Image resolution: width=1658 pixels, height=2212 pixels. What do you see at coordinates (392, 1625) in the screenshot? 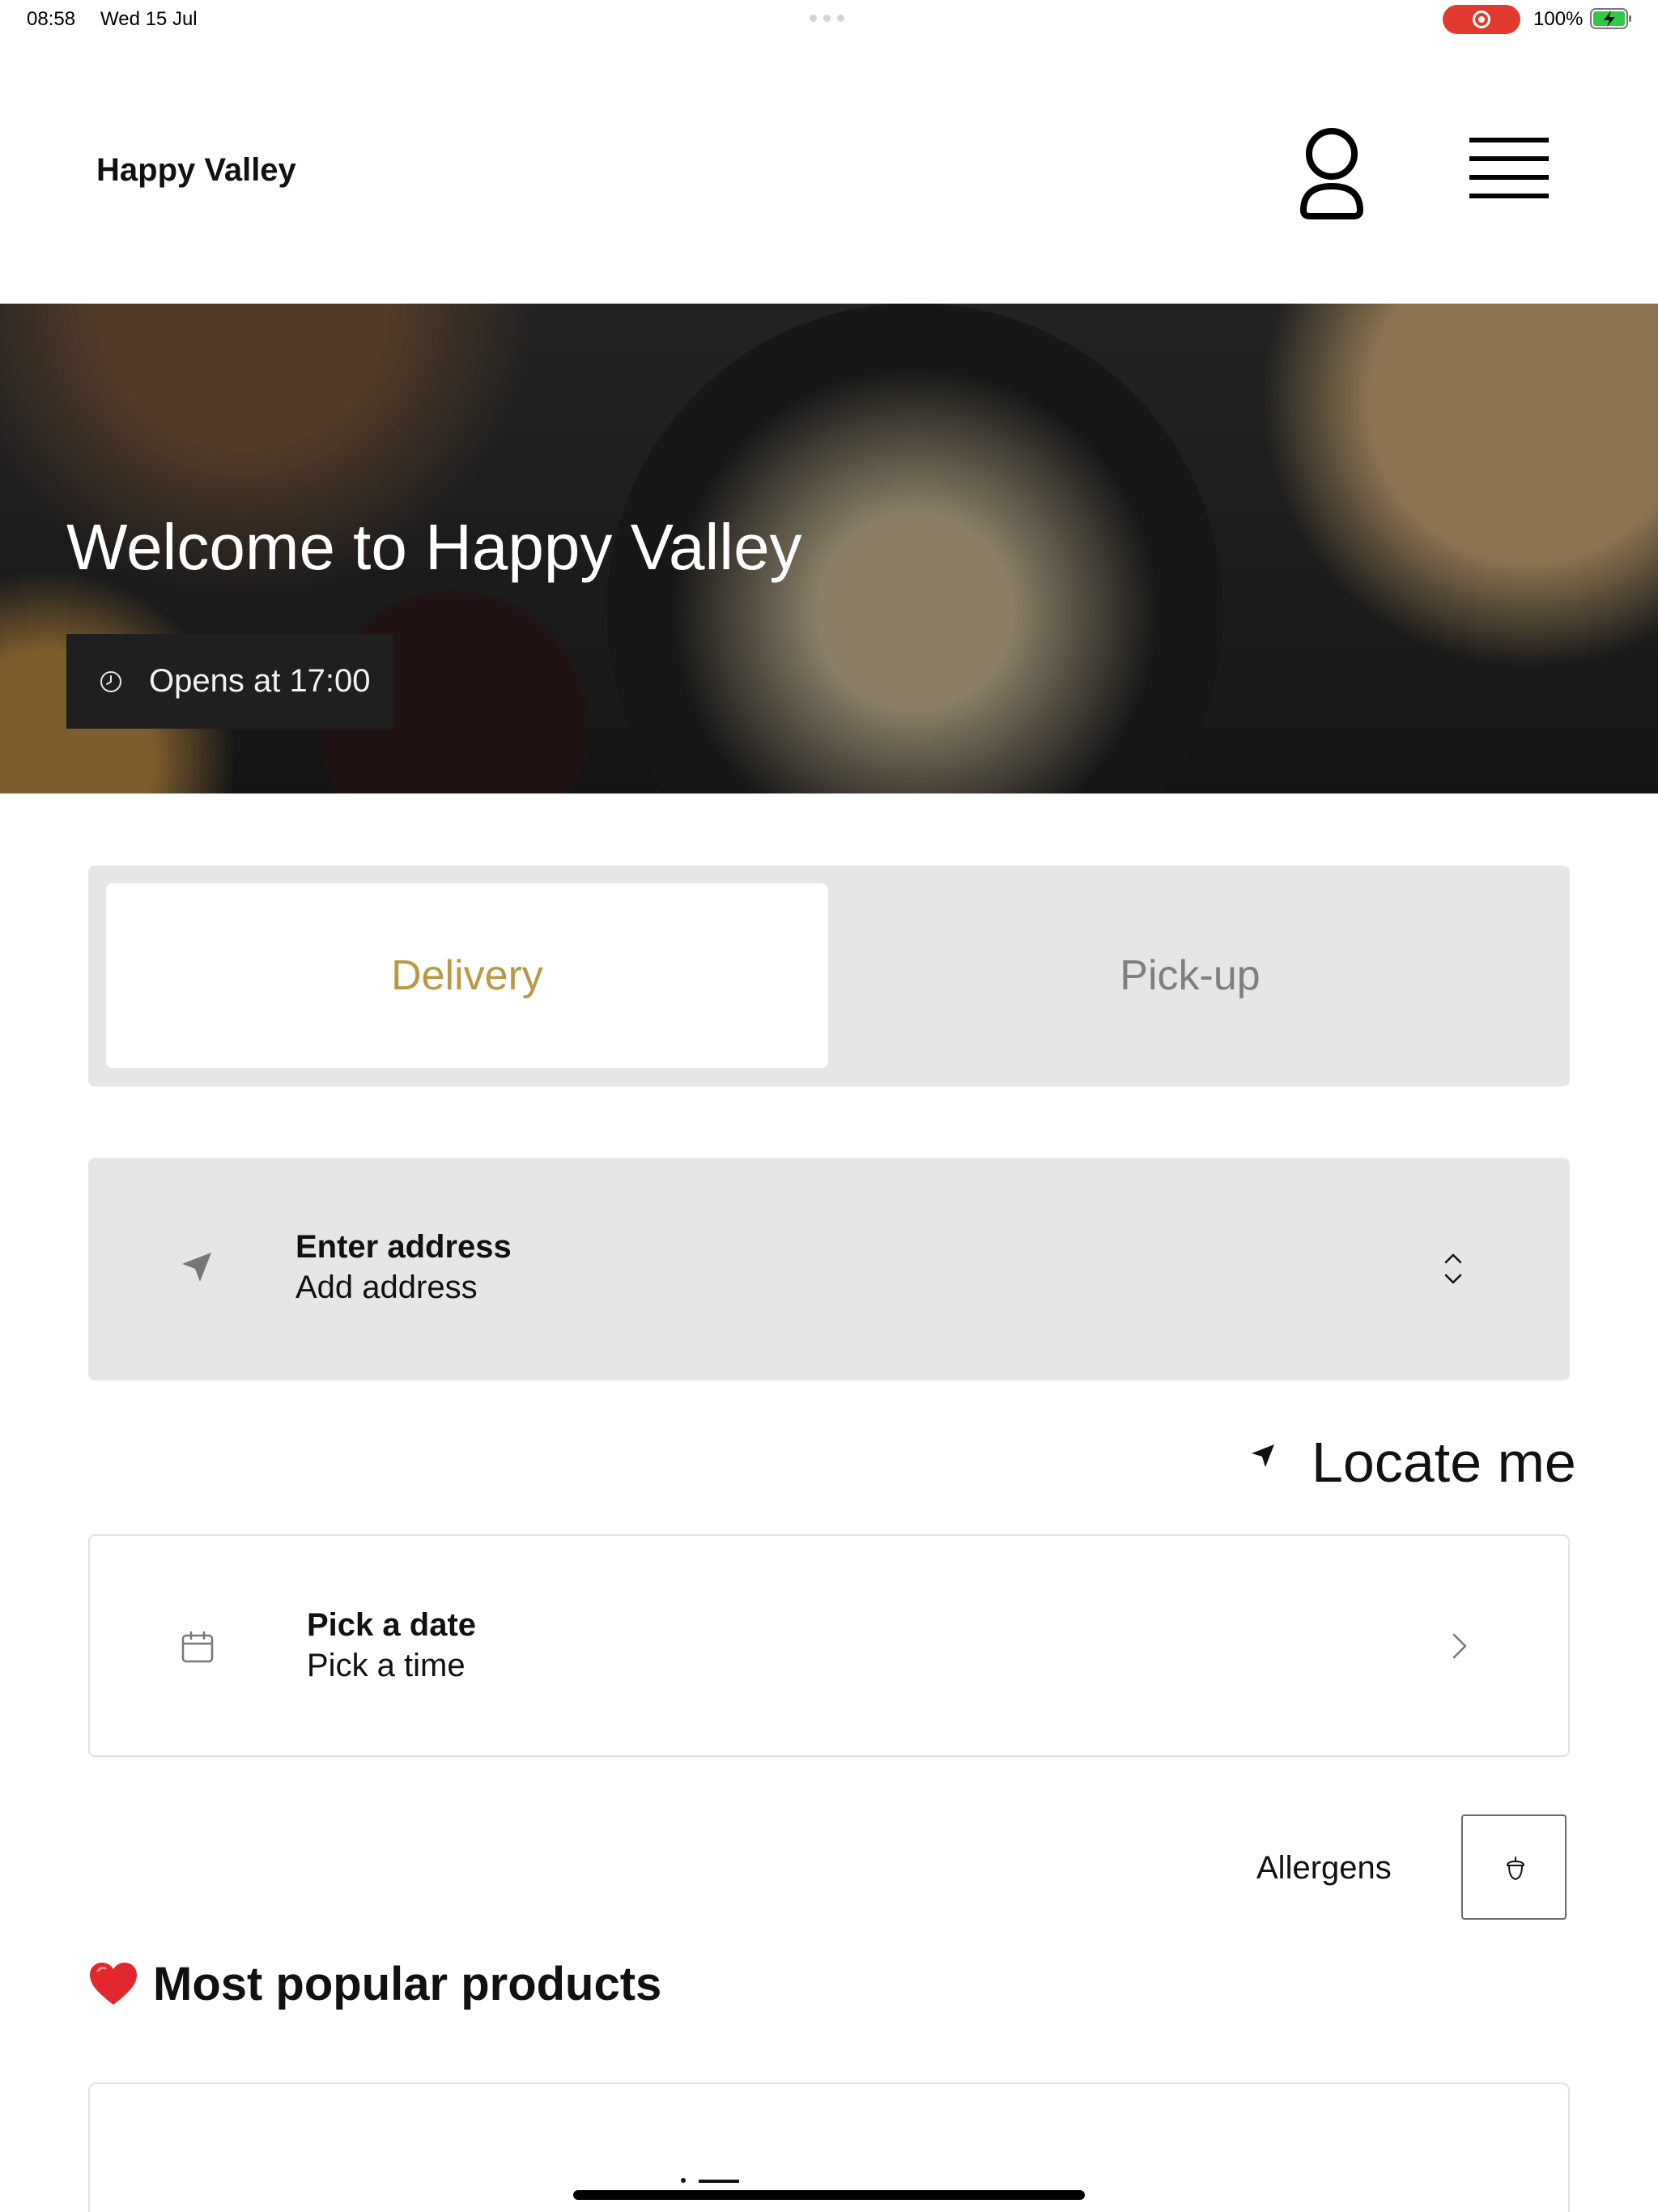
I see `pick-date-title: Pick a date` at bounding box center [392, 1625].